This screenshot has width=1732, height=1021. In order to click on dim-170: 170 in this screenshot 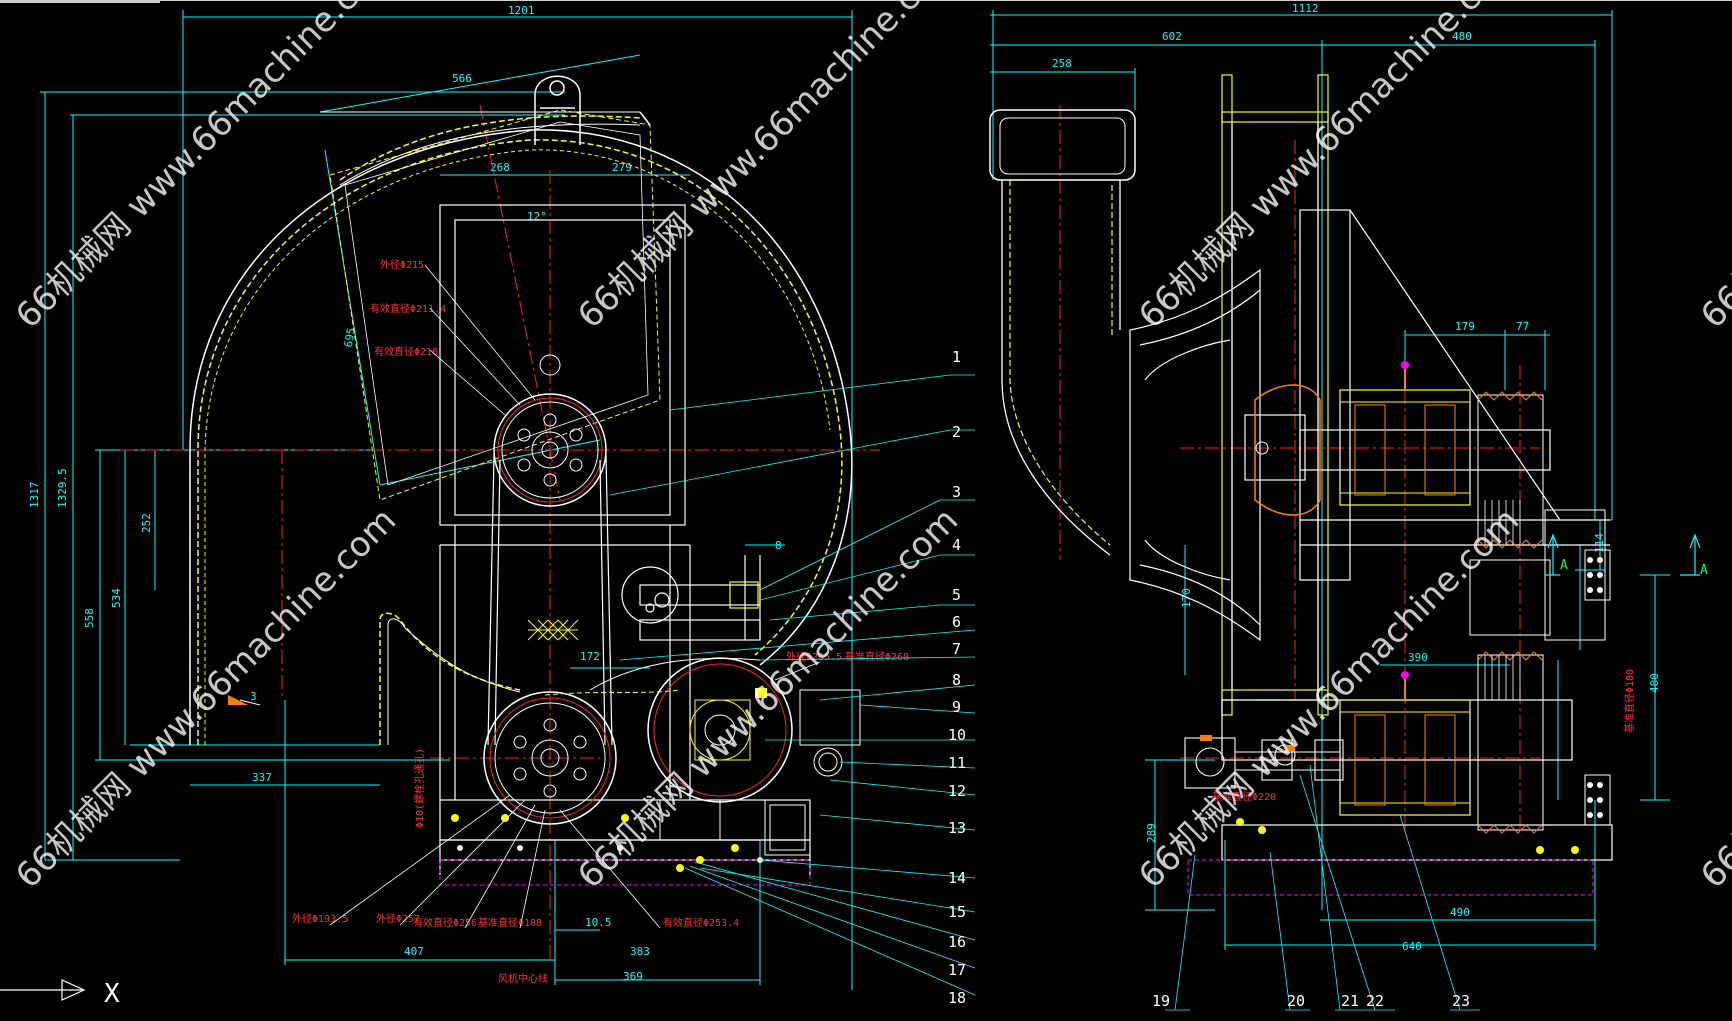, I will do `click(1186, 598)`.